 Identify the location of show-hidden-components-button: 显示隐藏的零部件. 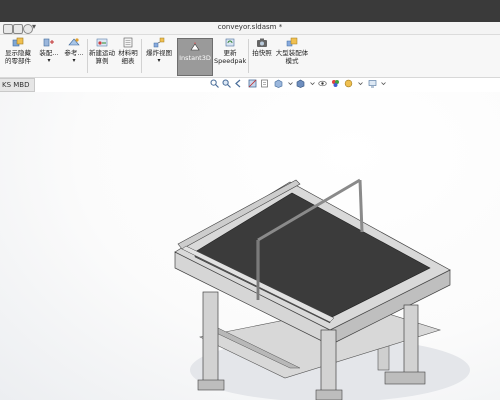
(18, 56).